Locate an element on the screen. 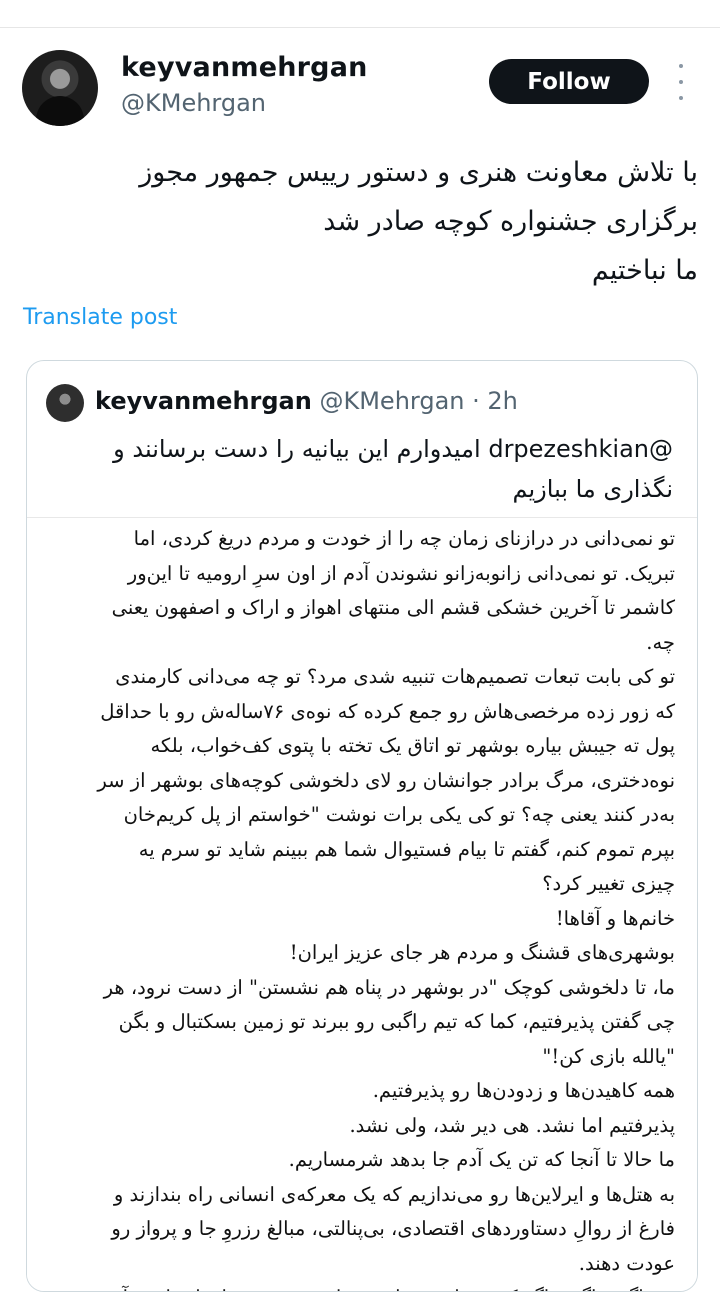 This screenshot has height=1292, width=720. translate-post-link: Translate post is located at coordinates (100, 317).